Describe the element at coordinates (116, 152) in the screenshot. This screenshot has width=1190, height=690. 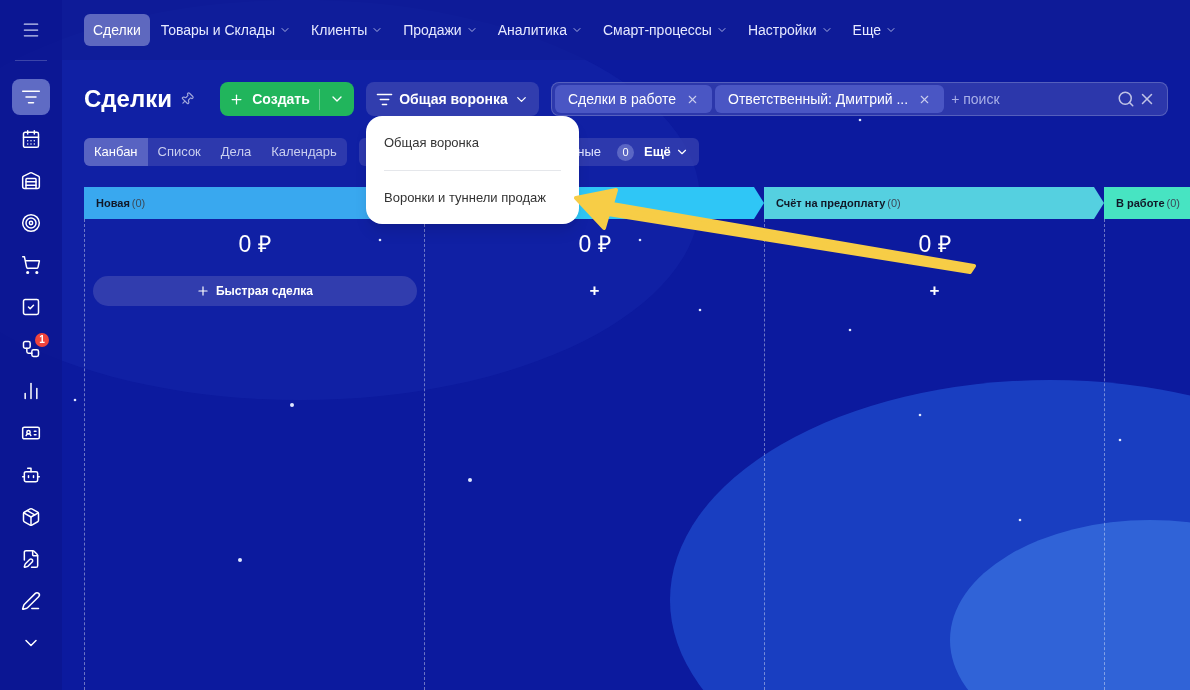
I see `view-tab: Канбан` at that location.